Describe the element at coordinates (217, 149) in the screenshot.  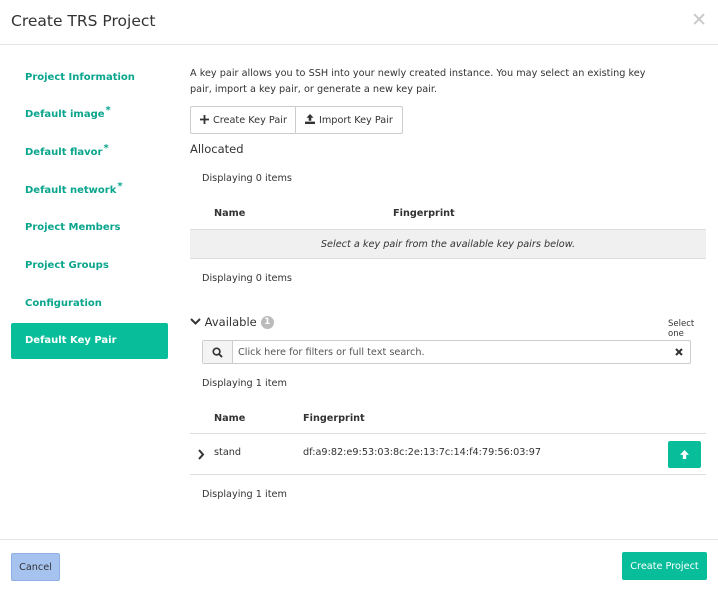
I see `allocated-title: Allocated` at that location.